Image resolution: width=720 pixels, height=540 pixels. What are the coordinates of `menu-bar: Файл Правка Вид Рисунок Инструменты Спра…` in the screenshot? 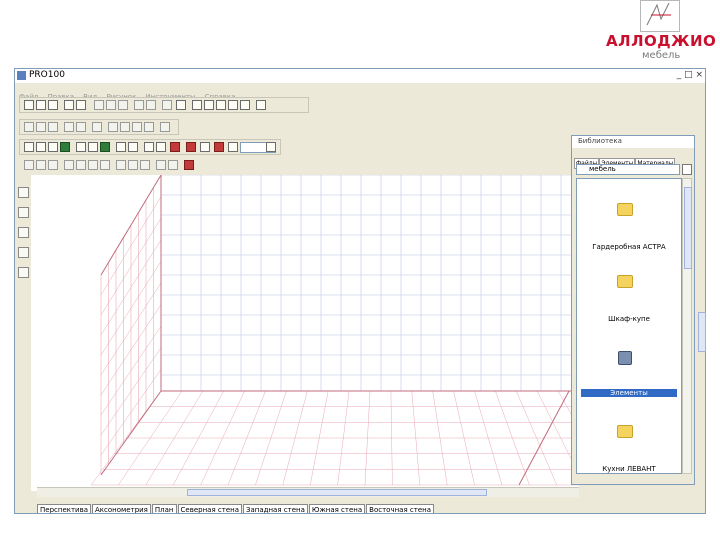 It's located at (360, 92).